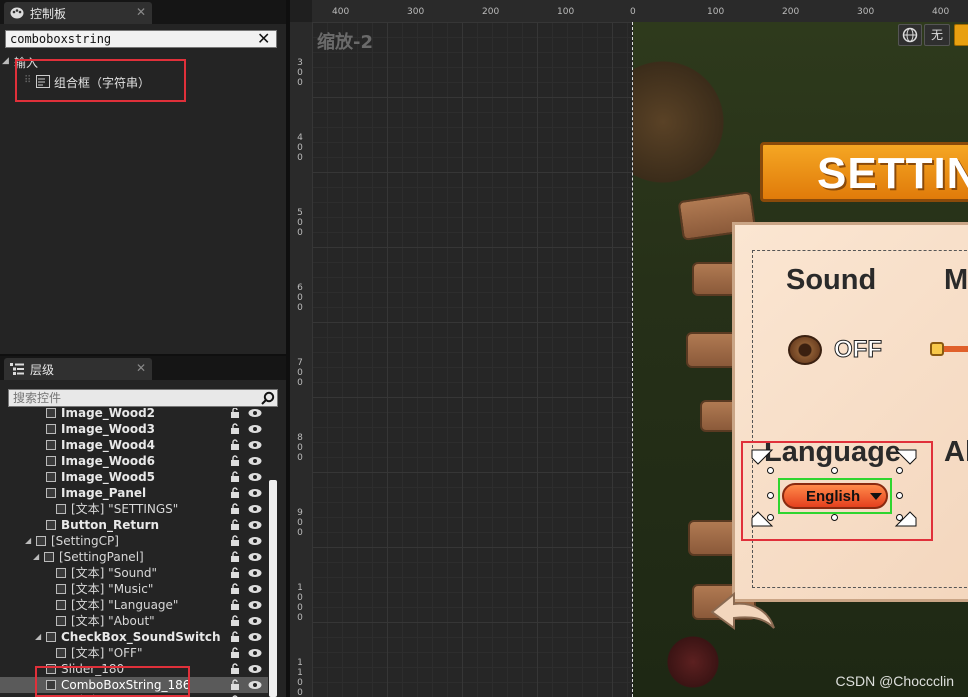 This screenshot has height=697, width=968. What do you see at coordinates (300, 523) in the screenshot?
I see `ruler-left-tick-label: 900` at bounding box center [300, 523].